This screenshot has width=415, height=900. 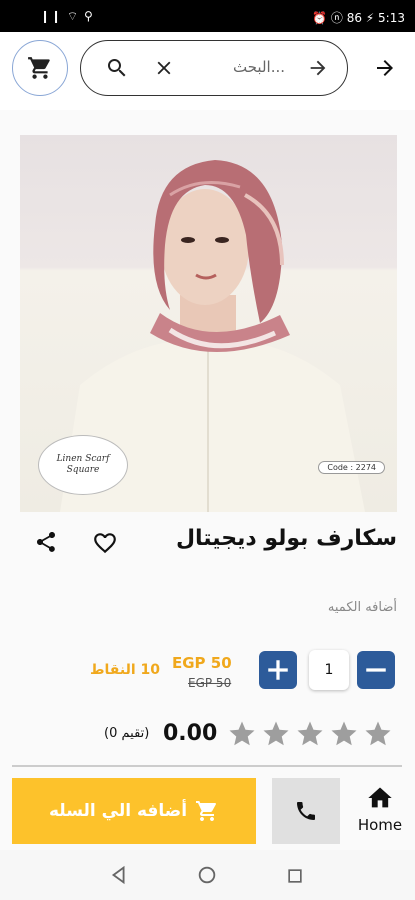 What do you see at coordinates (202, 663) in the screenshot?
I see `price: EGP 50` at bounding box center [202, 663].